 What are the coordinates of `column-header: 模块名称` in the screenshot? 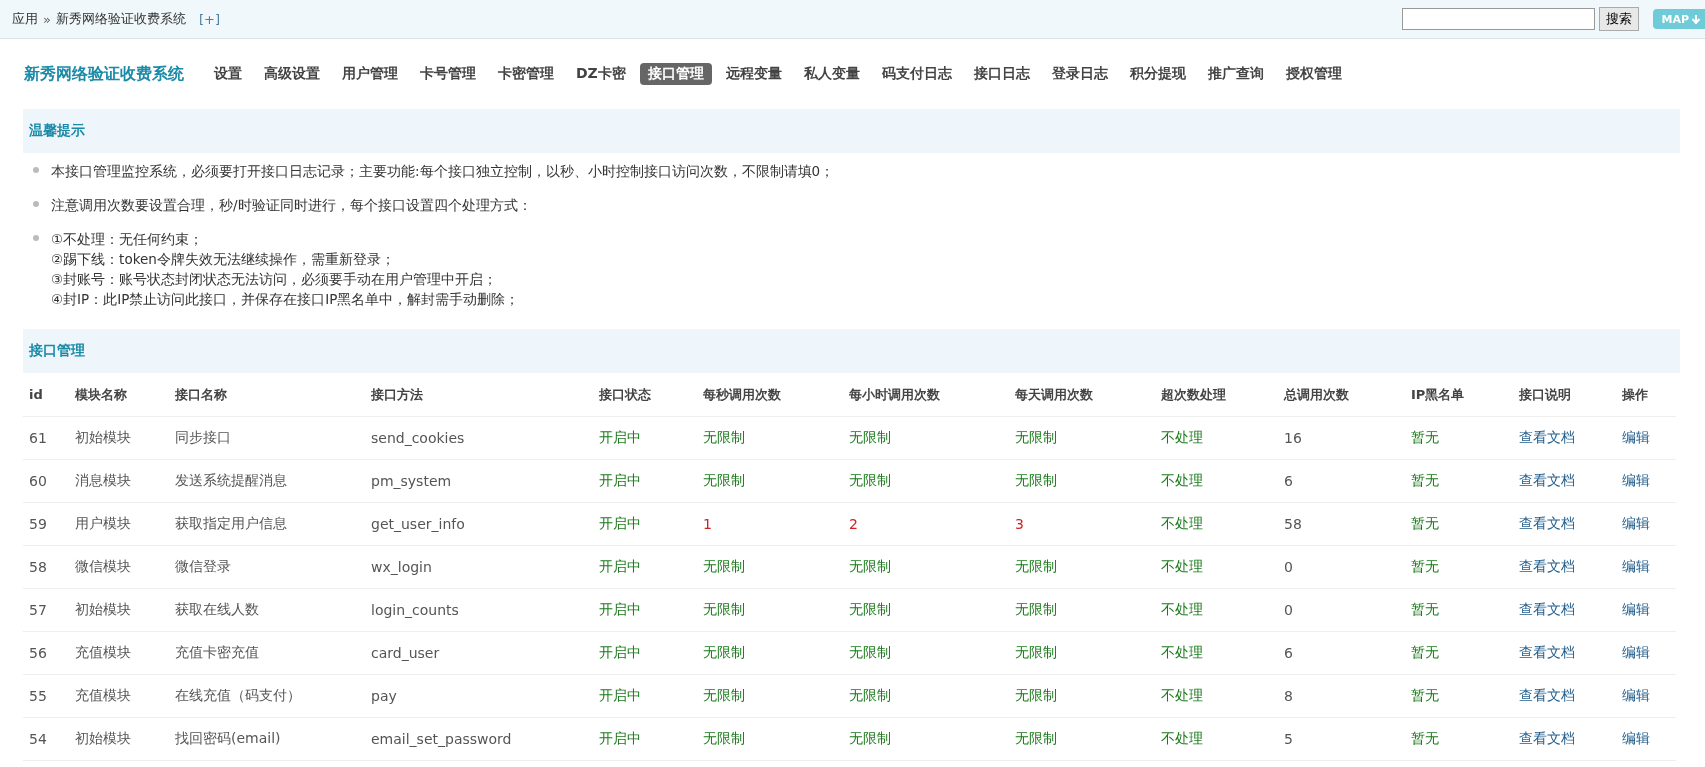 It's located at (119, 395).